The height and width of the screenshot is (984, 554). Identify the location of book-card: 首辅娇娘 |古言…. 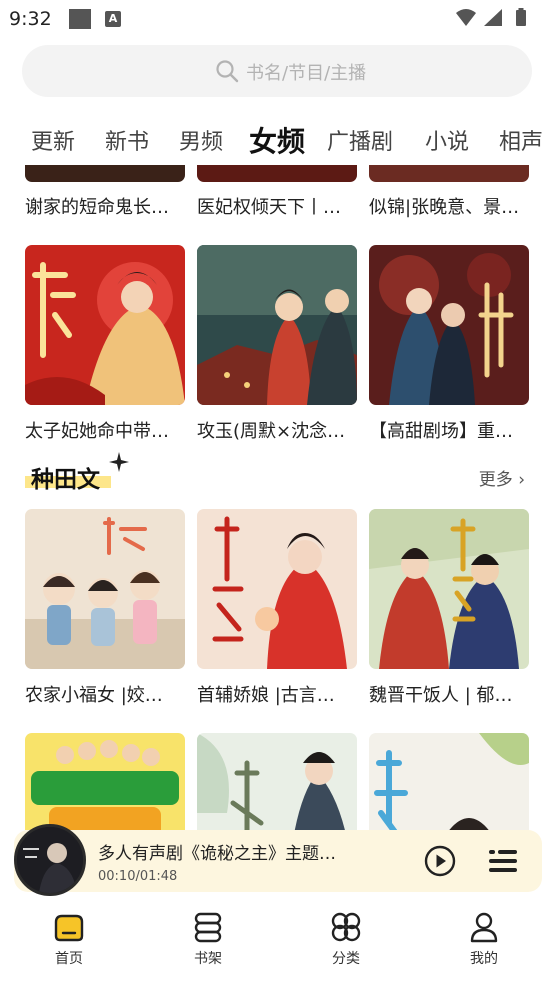
(277, 608).